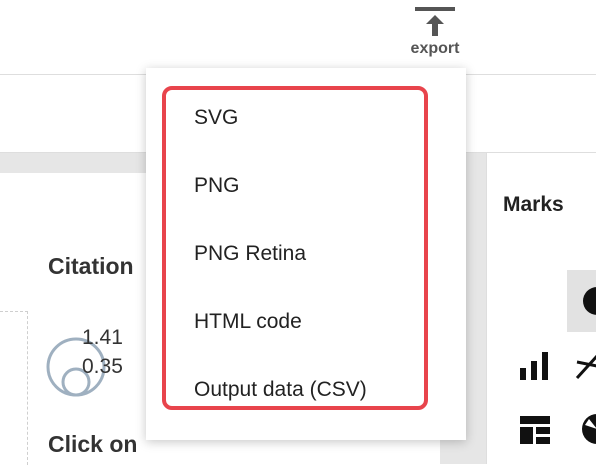  I want to click on menu-item-png: PNG, so click(217, 186).